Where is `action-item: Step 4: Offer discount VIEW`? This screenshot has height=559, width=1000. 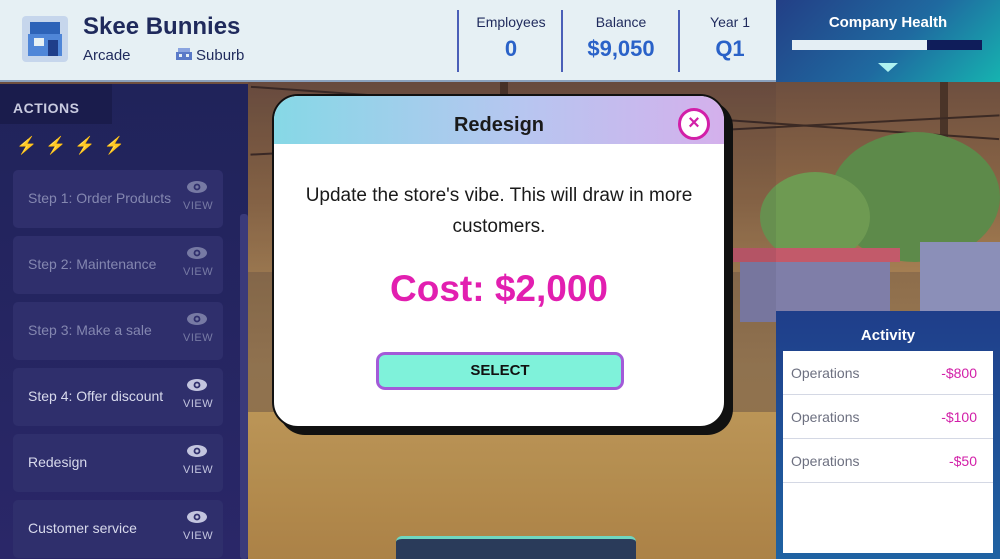 action-item: Step 4: Offer discount VIEW is located at coordinates (118, 397).